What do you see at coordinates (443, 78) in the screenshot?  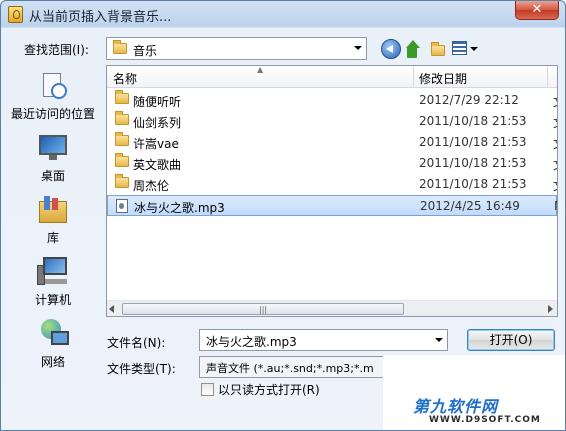 I see `column-header-date: 修改日期` at bounding box center [443, 78].